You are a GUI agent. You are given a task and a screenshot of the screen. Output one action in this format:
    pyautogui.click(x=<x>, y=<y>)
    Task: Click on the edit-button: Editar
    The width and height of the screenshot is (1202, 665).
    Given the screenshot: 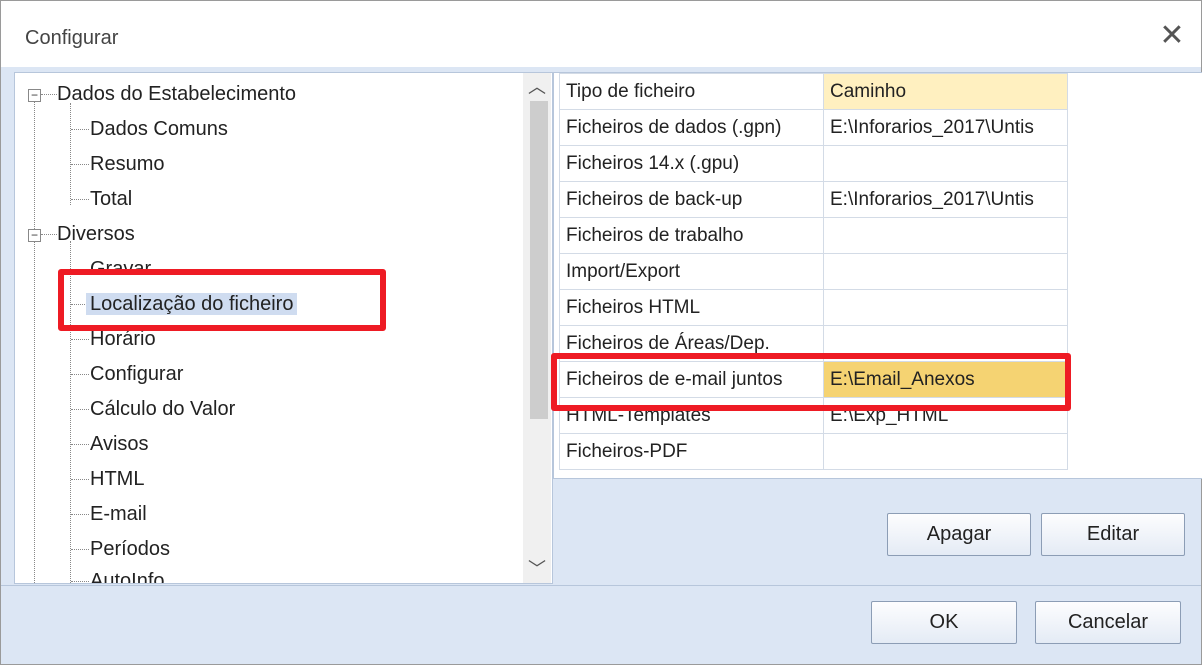 What is the action you would take?
    pyautogui.click(x=1113, y=534)
    